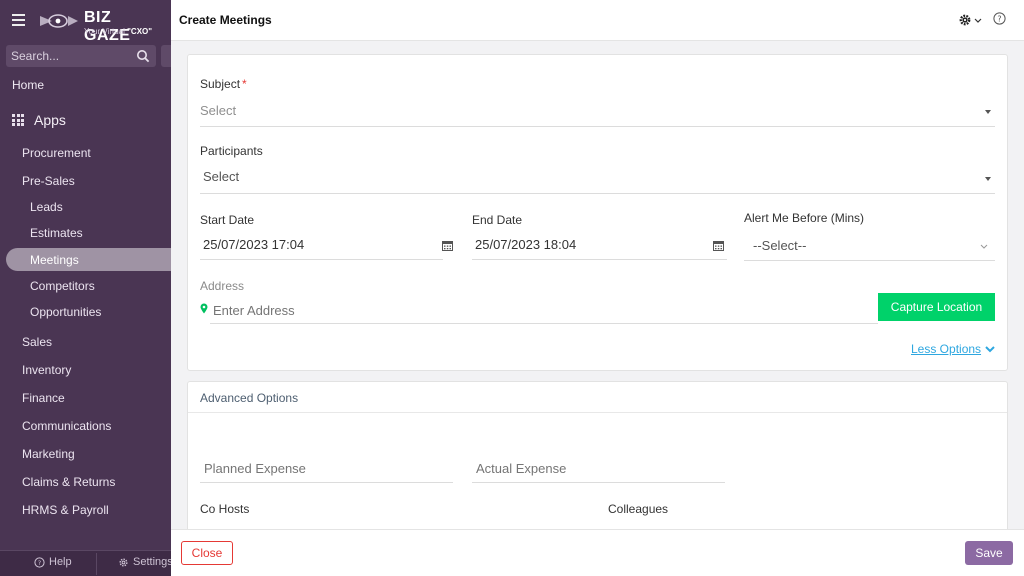  What do you see at coordinates (43, 398) in the screenshot?
I see `sidebar-item-finance: Finance` at bounding box center [43, 398].